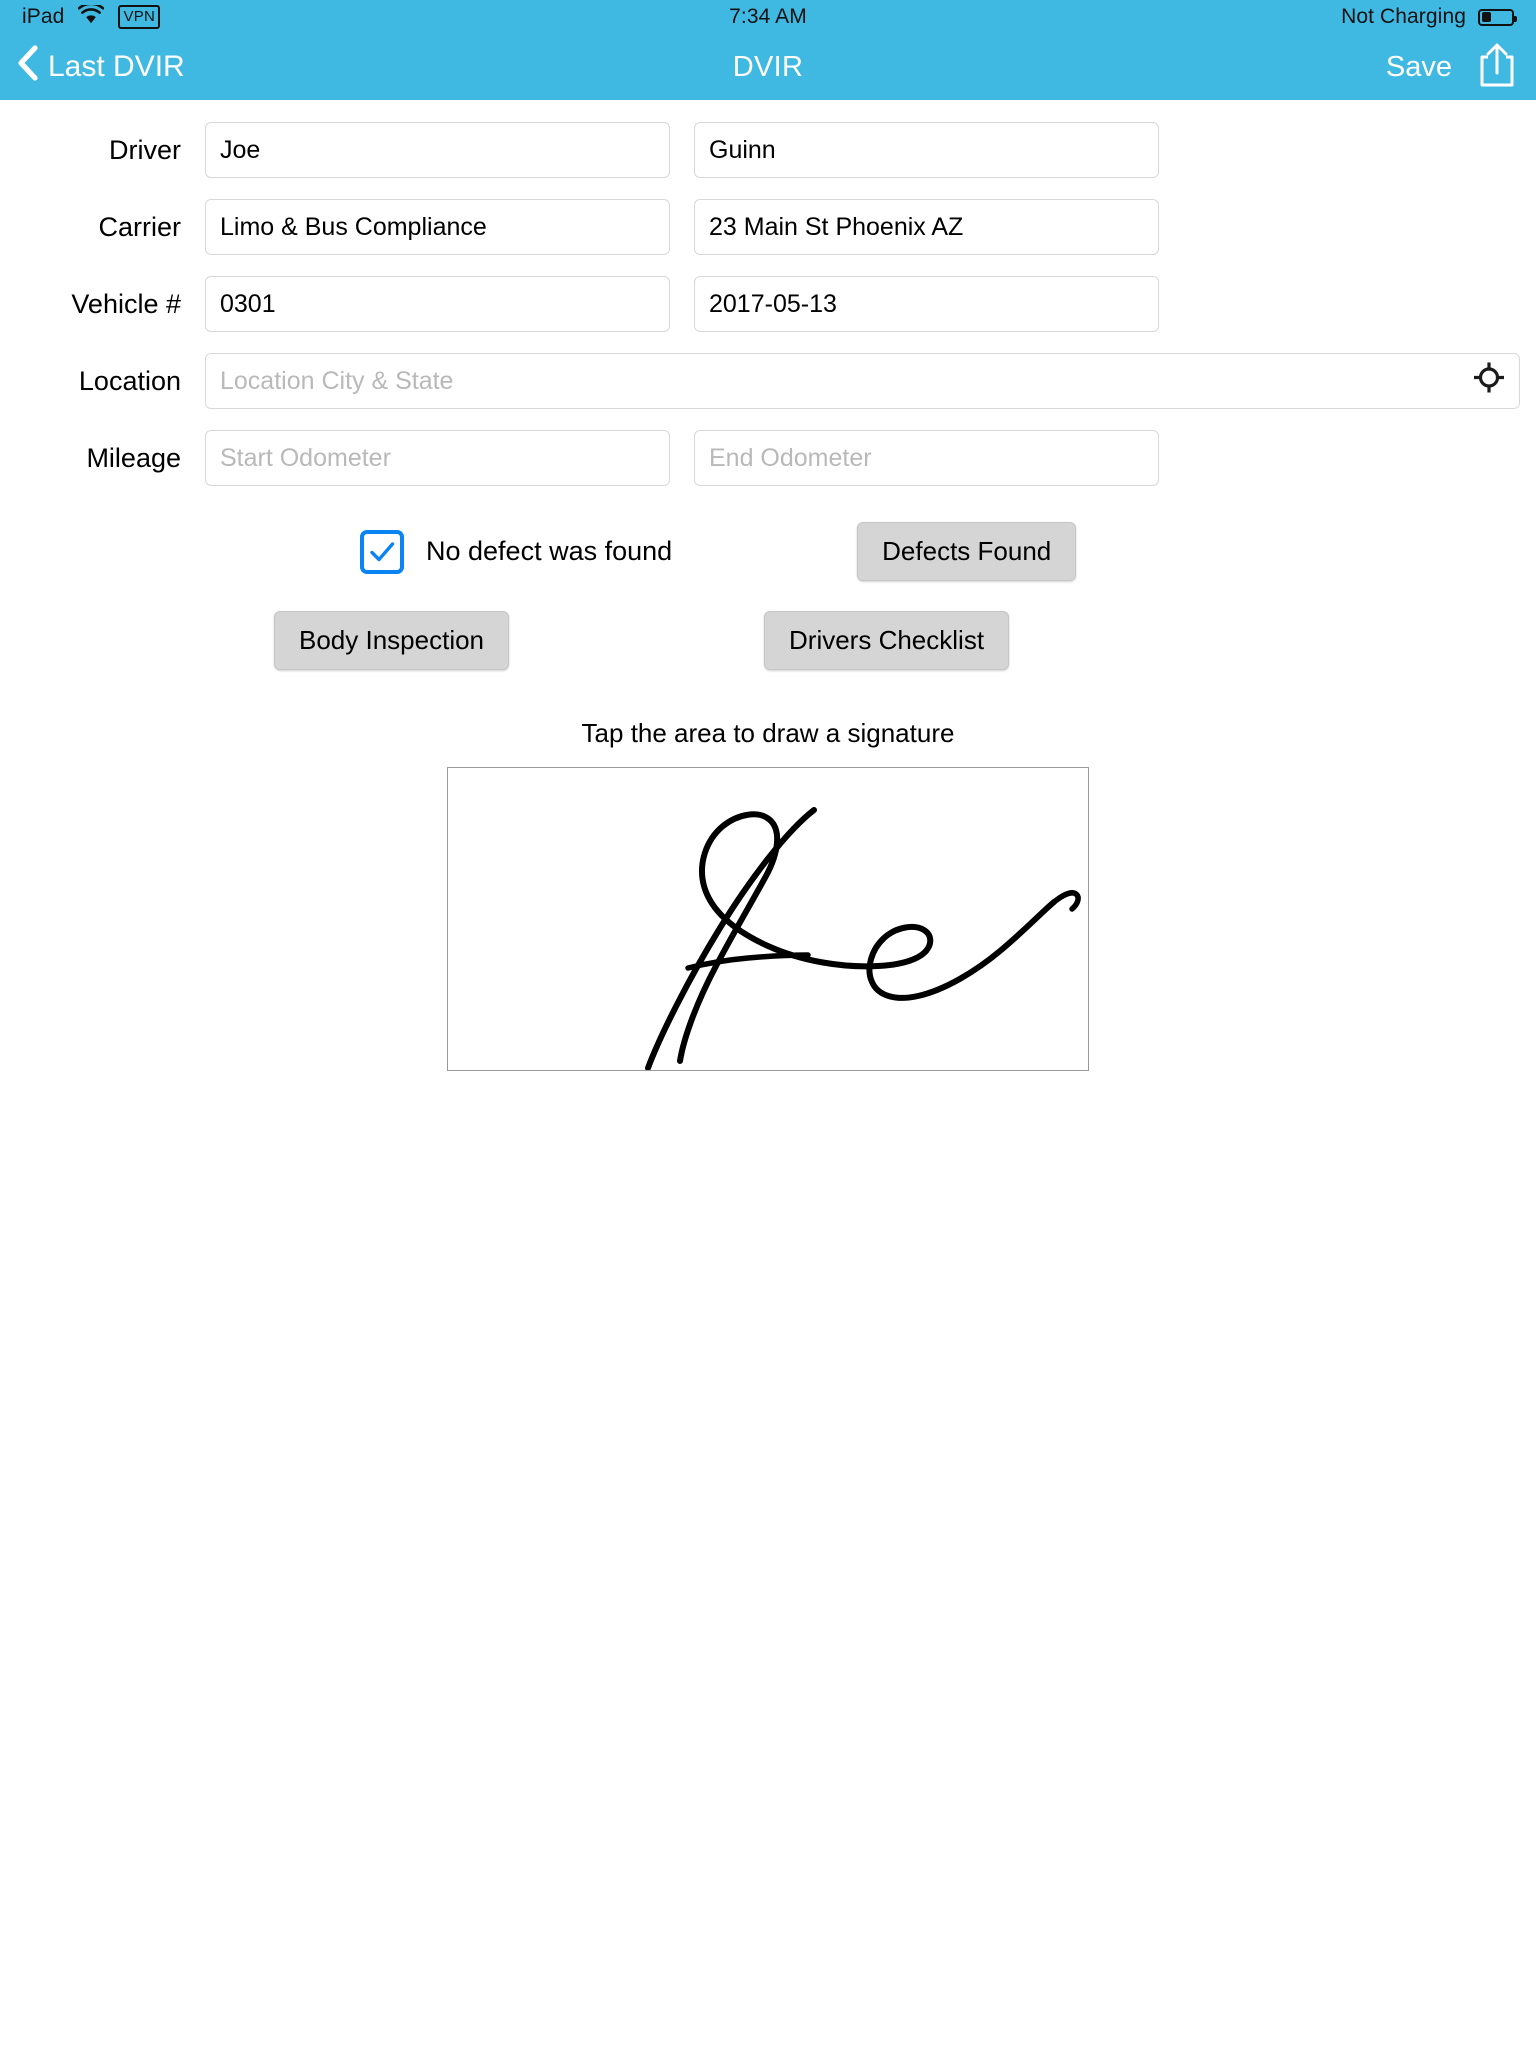 The height and width of the screenshot is (2048, 1536). What do you see at coordinates (549, 551) in the screenshot?
I see `no-defect-label: No defect was found` at bounding box center [549, 551].